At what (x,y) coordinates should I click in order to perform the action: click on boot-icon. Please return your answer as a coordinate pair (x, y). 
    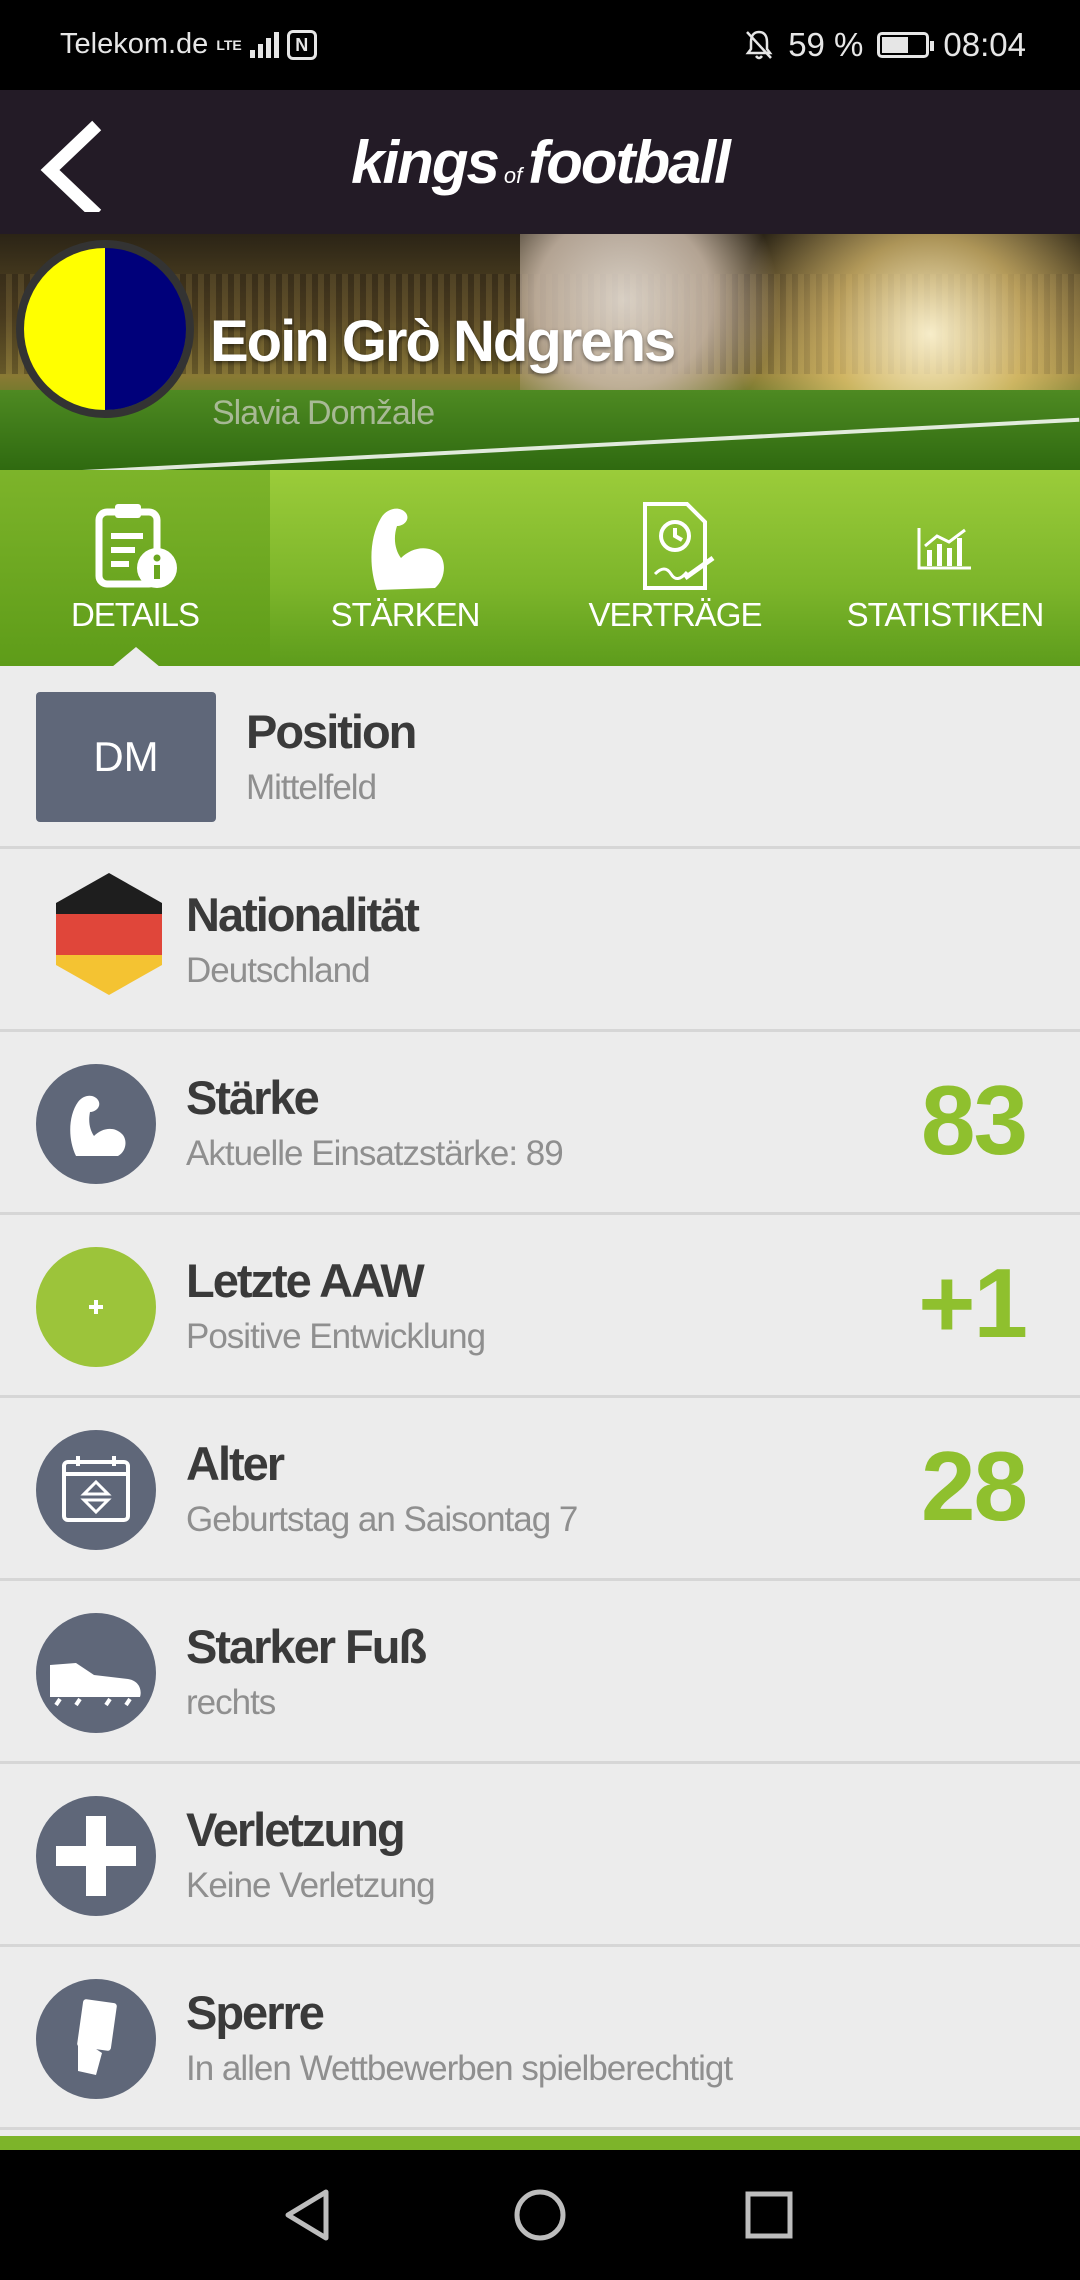
    Looking at the image, I should click on (95, 1685).